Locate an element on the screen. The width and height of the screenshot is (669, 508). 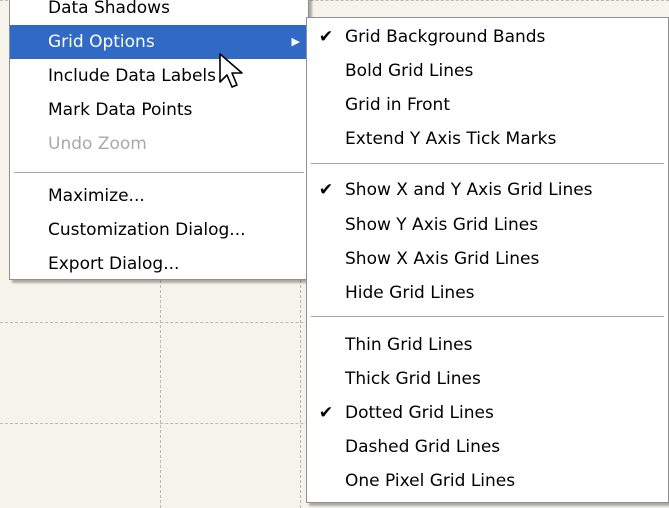
menu-item-data-shadows: Data Shadows is located at coordinates (159, 12).